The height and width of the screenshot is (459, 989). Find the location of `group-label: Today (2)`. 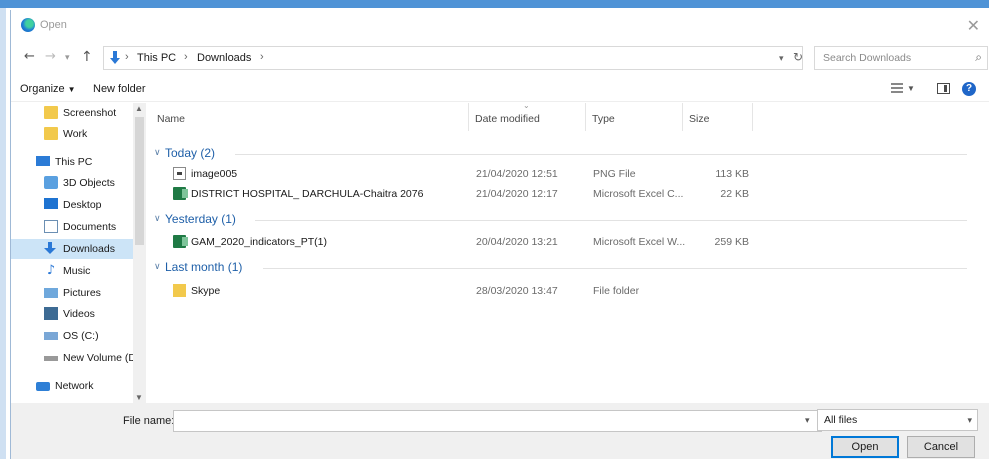

group-label: Today (2) is located at coordinates (190, 153).